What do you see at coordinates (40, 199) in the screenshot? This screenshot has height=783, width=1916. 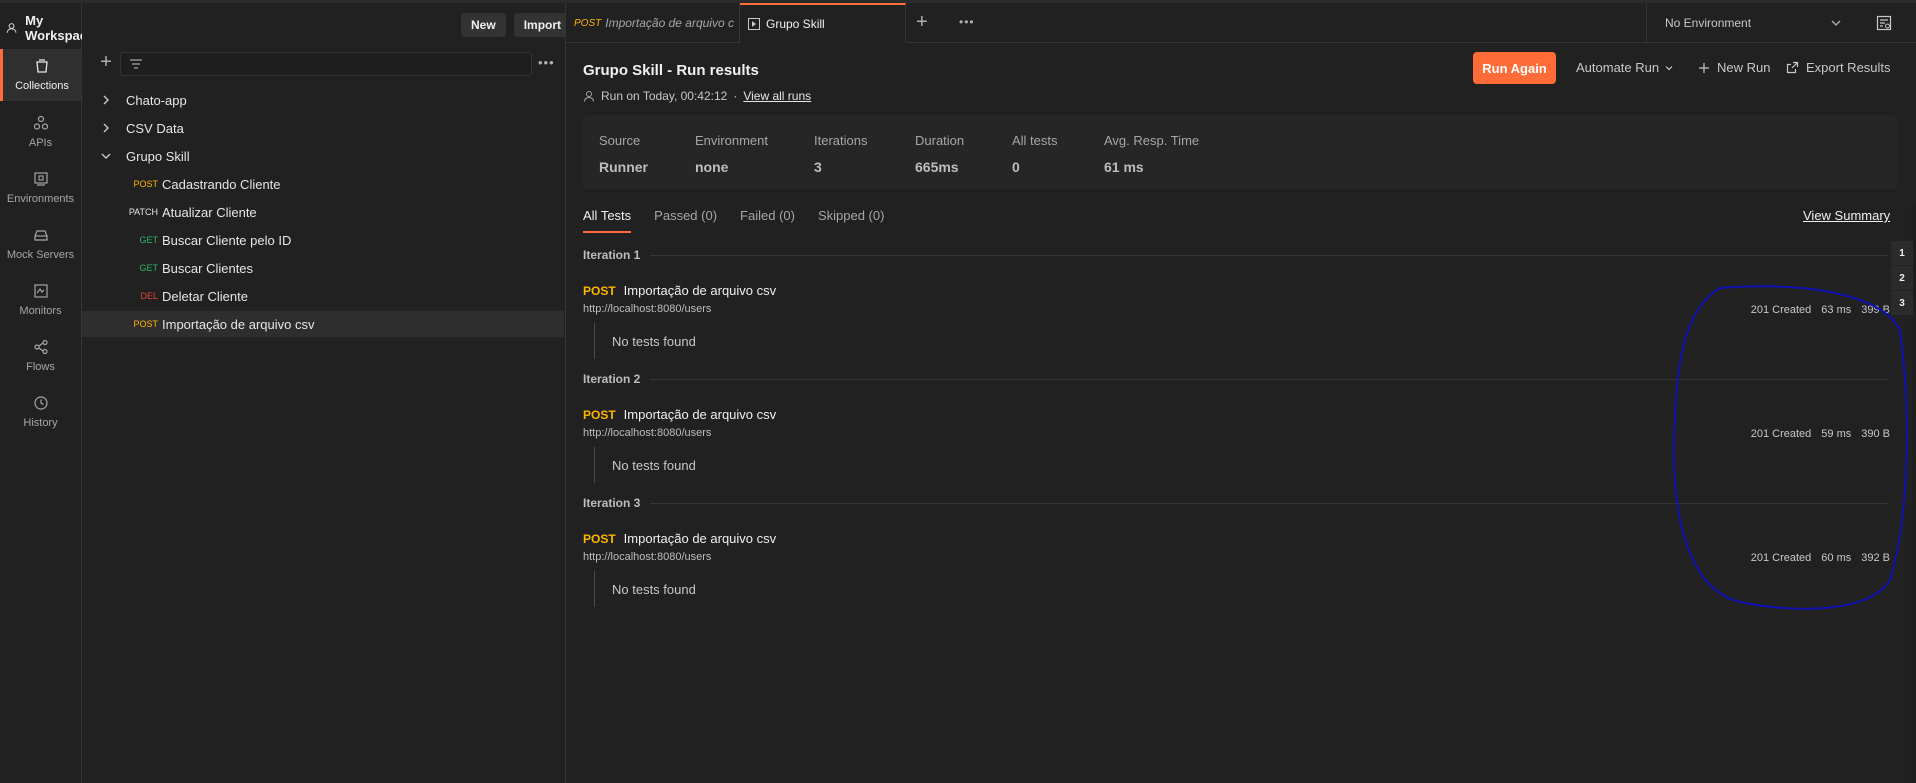 I see `rail-label: Environments` at bounding box center [40, 199].